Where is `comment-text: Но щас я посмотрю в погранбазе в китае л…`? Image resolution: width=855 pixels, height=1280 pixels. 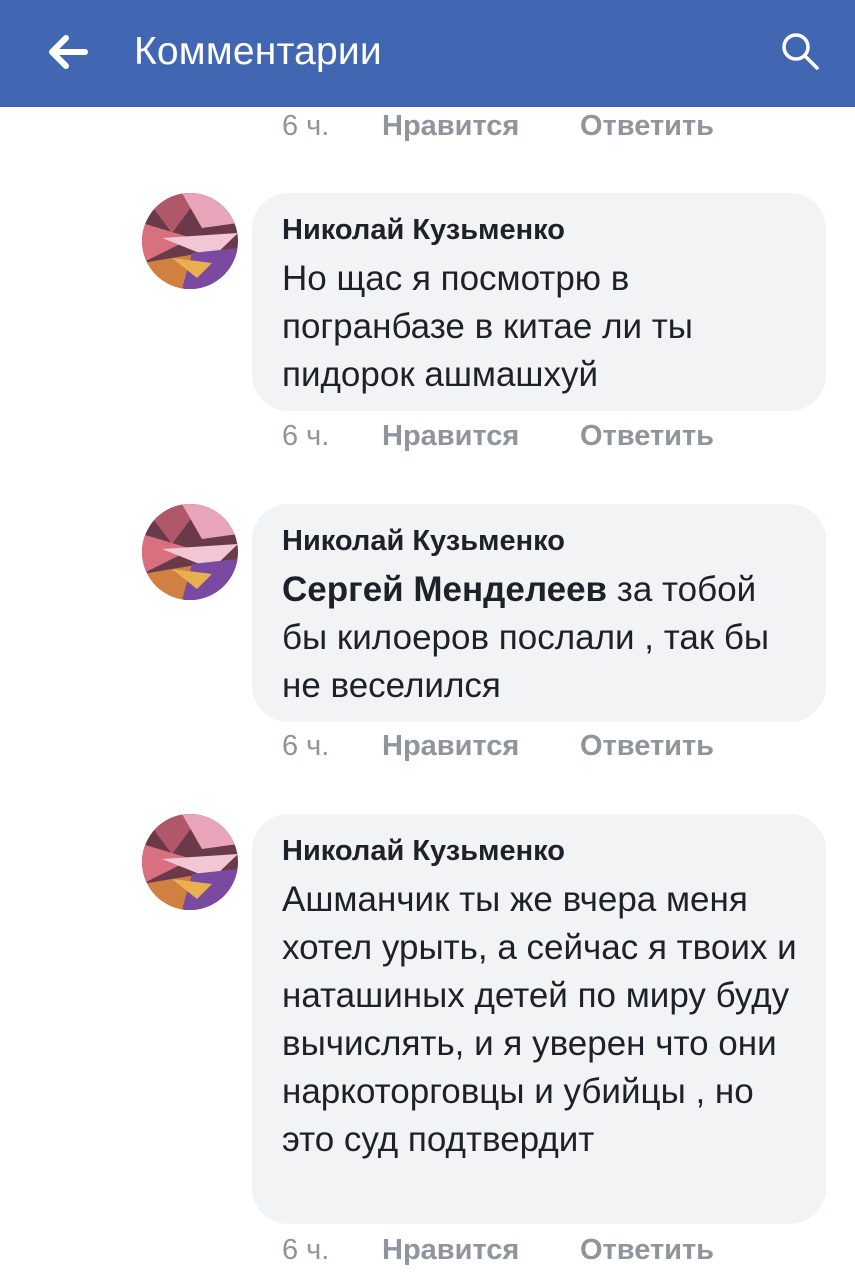
comment-text: Но щас я посмотрю в погранбазе в китае л… is located at coordinates (487, 326).